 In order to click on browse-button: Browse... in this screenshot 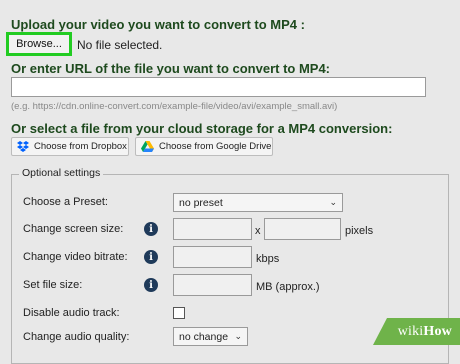, I will do `click(39, 44)`.